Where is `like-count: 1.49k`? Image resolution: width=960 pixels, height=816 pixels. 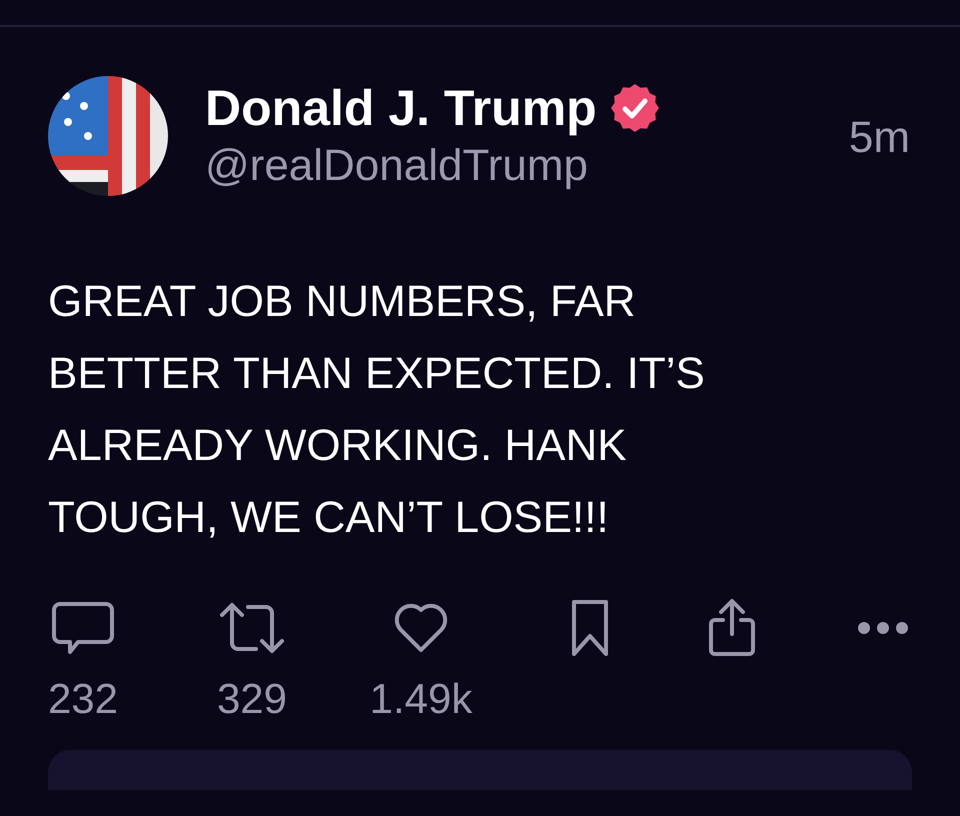
like-count: 1.49k is located at coordinates (421, 699).